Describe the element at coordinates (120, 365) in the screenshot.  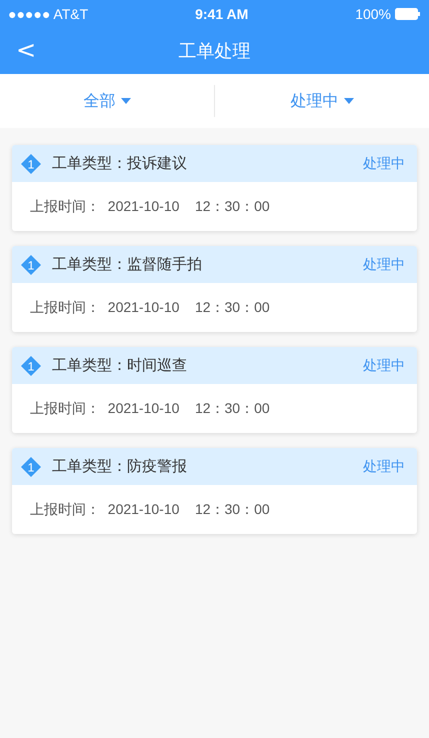
I see `order-type: 工单类型：时间巡查` at that location.